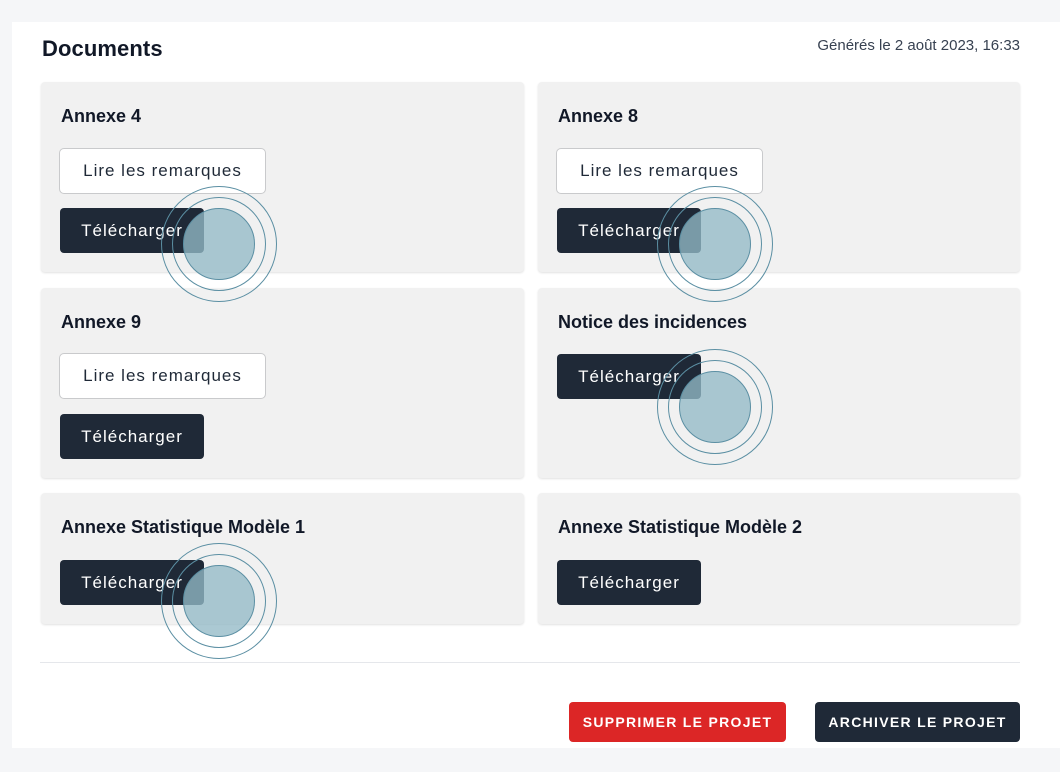 This screenshot has height=772, width=1060. I want to click on card-title: Annexe 4, so click(101, 116).